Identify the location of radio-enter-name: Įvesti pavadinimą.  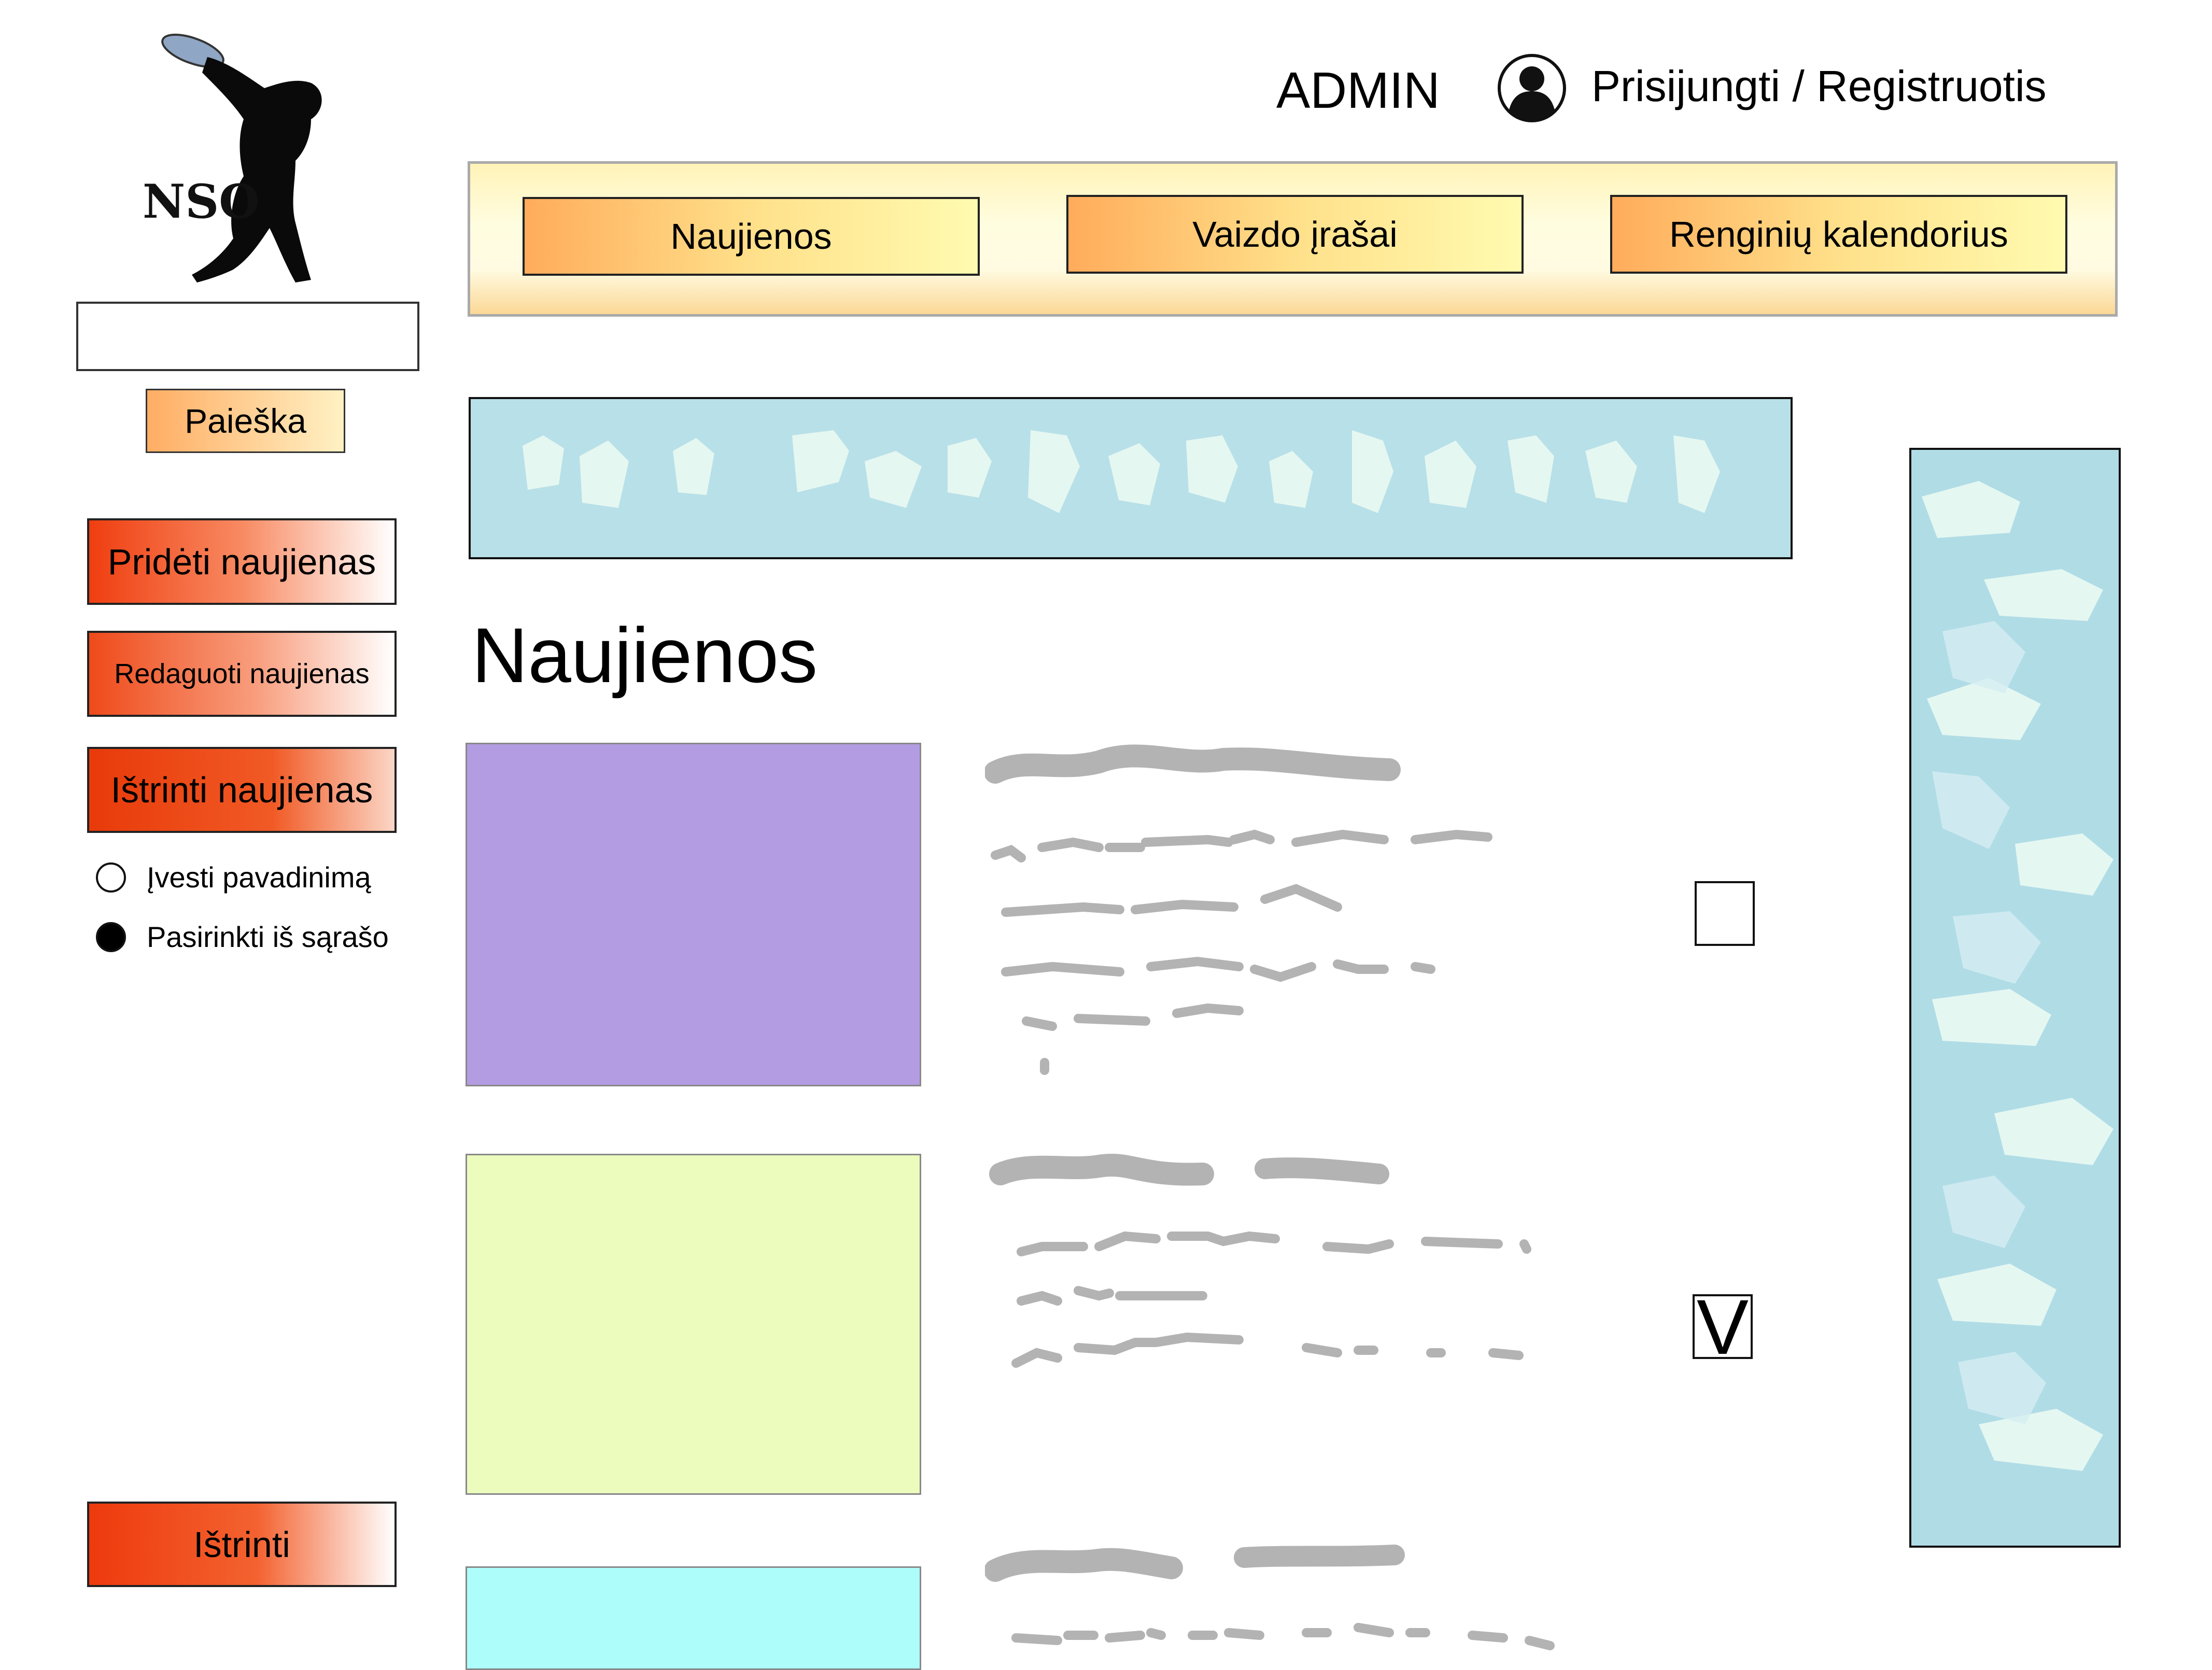
(233, 877).